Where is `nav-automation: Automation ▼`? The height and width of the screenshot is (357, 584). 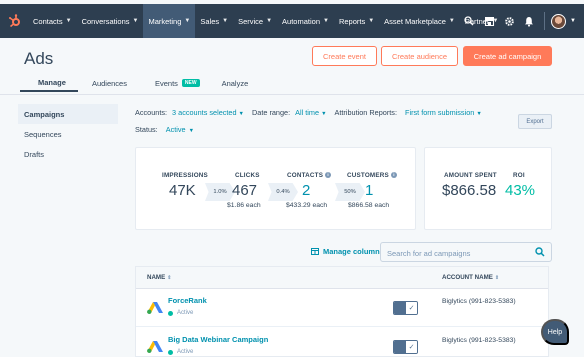
nav-automation: Automation ▼ is located at coordinates (305, 21).